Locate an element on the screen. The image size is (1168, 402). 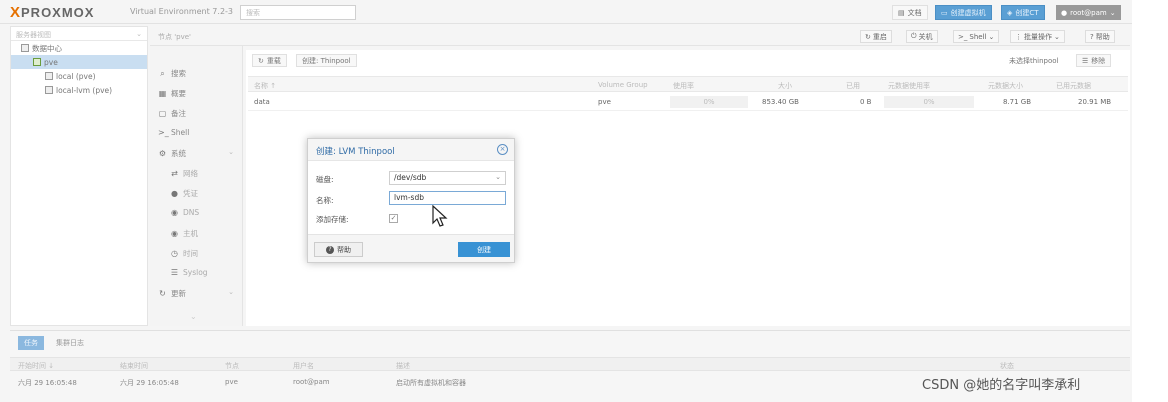
nav-item-system: ⚙ 系统 is located at coordinates (172, 153).